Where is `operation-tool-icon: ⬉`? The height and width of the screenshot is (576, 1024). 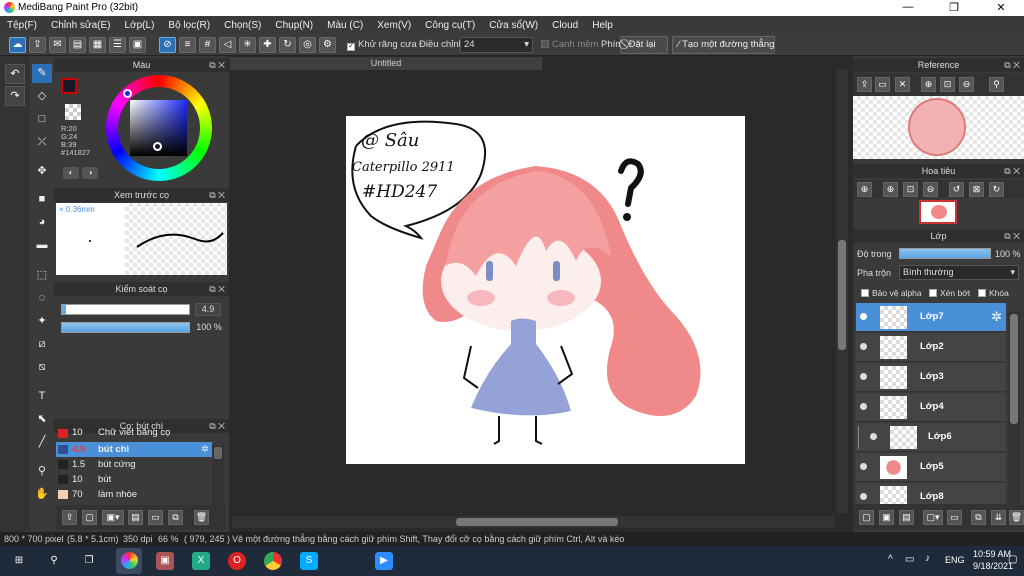 operation-tool-icon: ⬉ is located at coordinates (42, 419).